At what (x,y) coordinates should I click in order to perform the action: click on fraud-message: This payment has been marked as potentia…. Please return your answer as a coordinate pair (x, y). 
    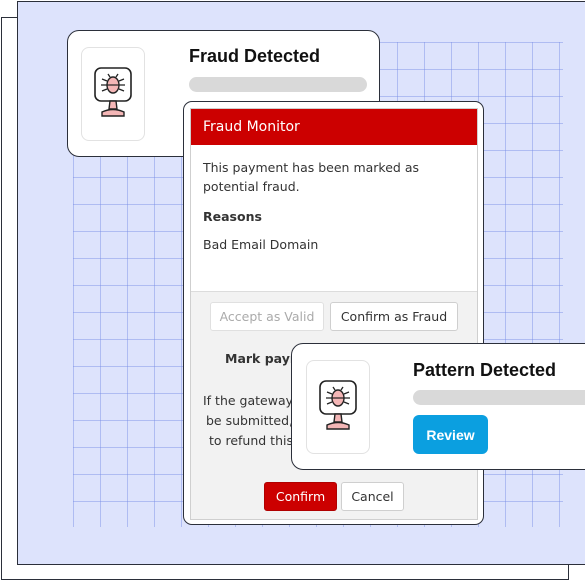
    Looking at the image, I should click on (311, 177).